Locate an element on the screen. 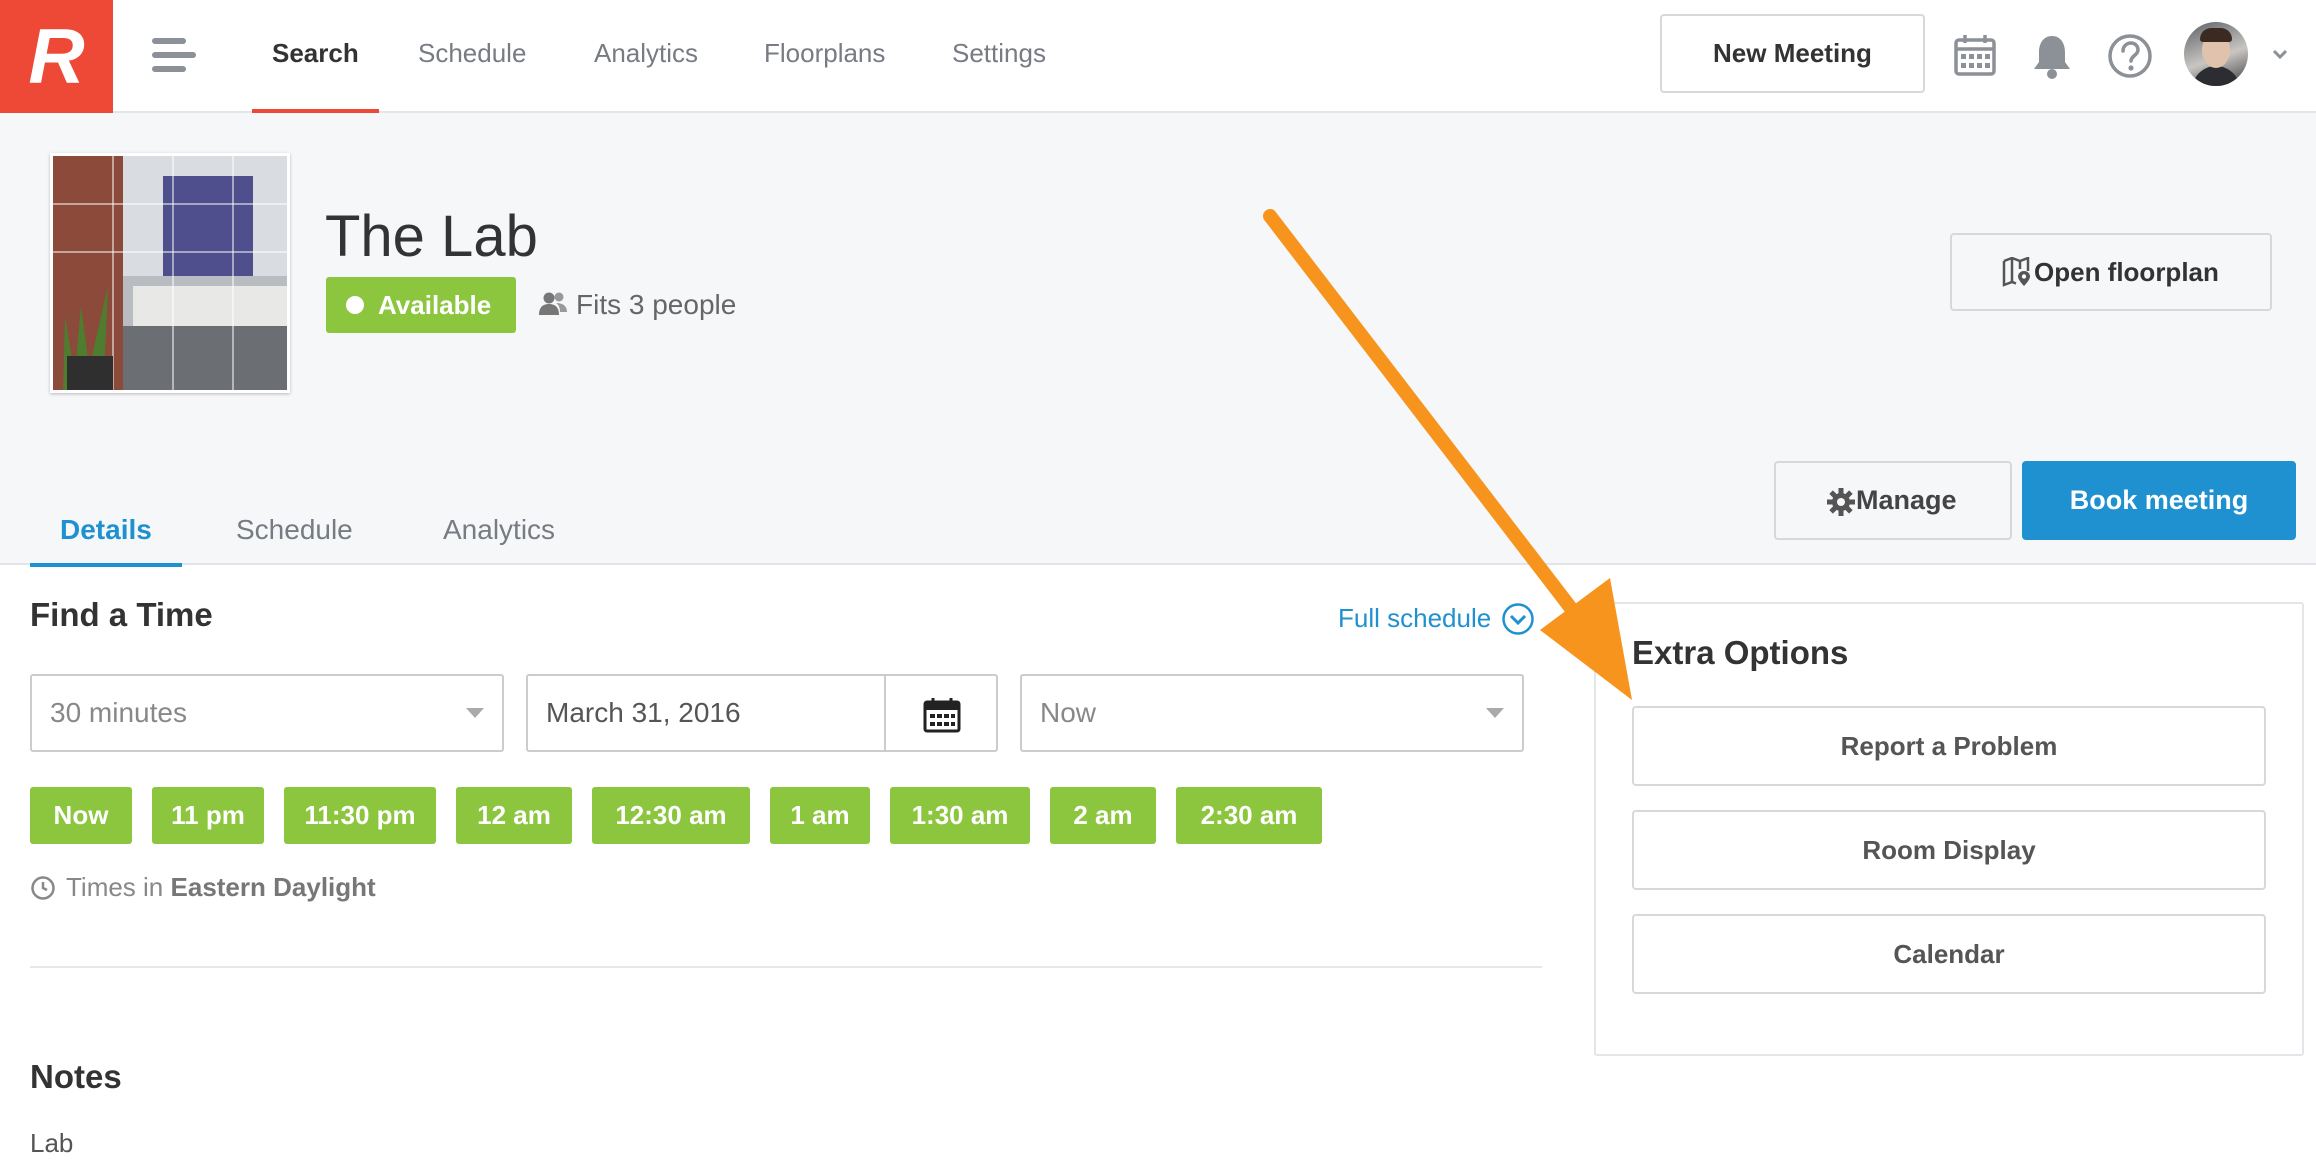 This screenshot has height=1170, width=2316. section-divider is located at coordinates (786, 967).